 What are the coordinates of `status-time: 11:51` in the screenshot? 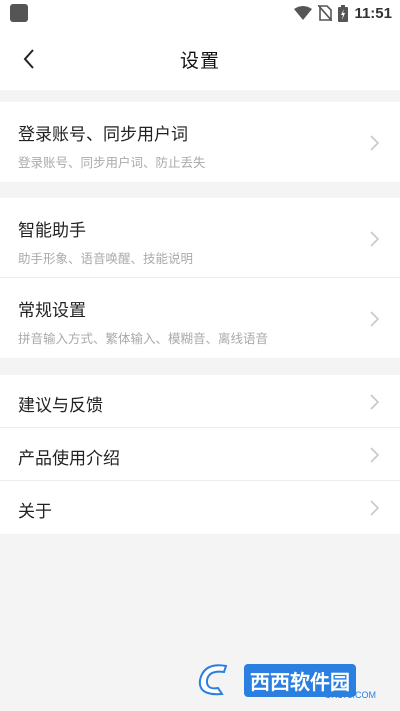 It's located at (373, 13).